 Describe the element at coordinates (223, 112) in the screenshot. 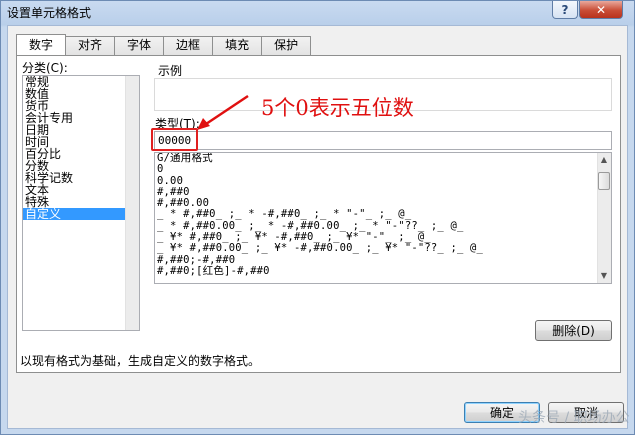

I see `annotation-arrow-icon` at that location.